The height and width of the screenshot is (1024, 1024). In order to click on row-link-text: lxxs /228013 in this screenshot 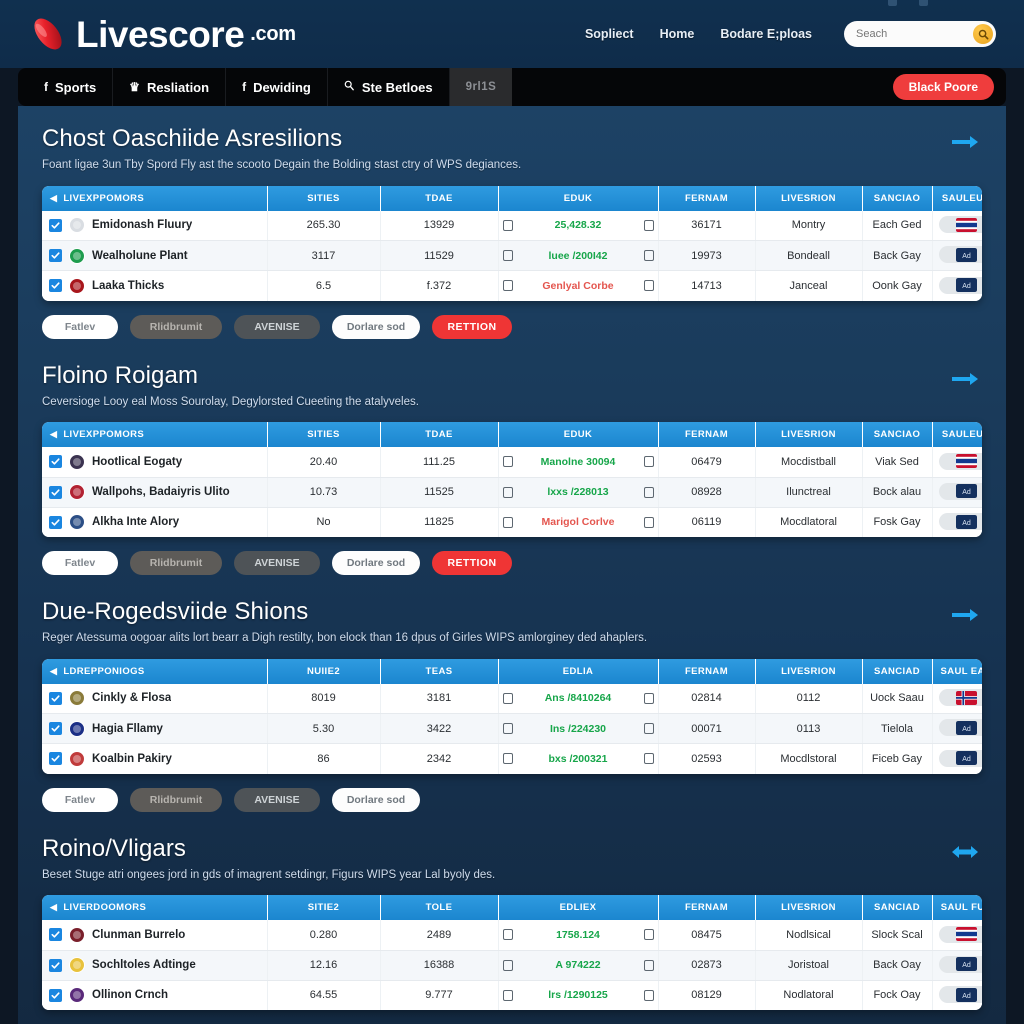, I will do `click(578, 492)`.